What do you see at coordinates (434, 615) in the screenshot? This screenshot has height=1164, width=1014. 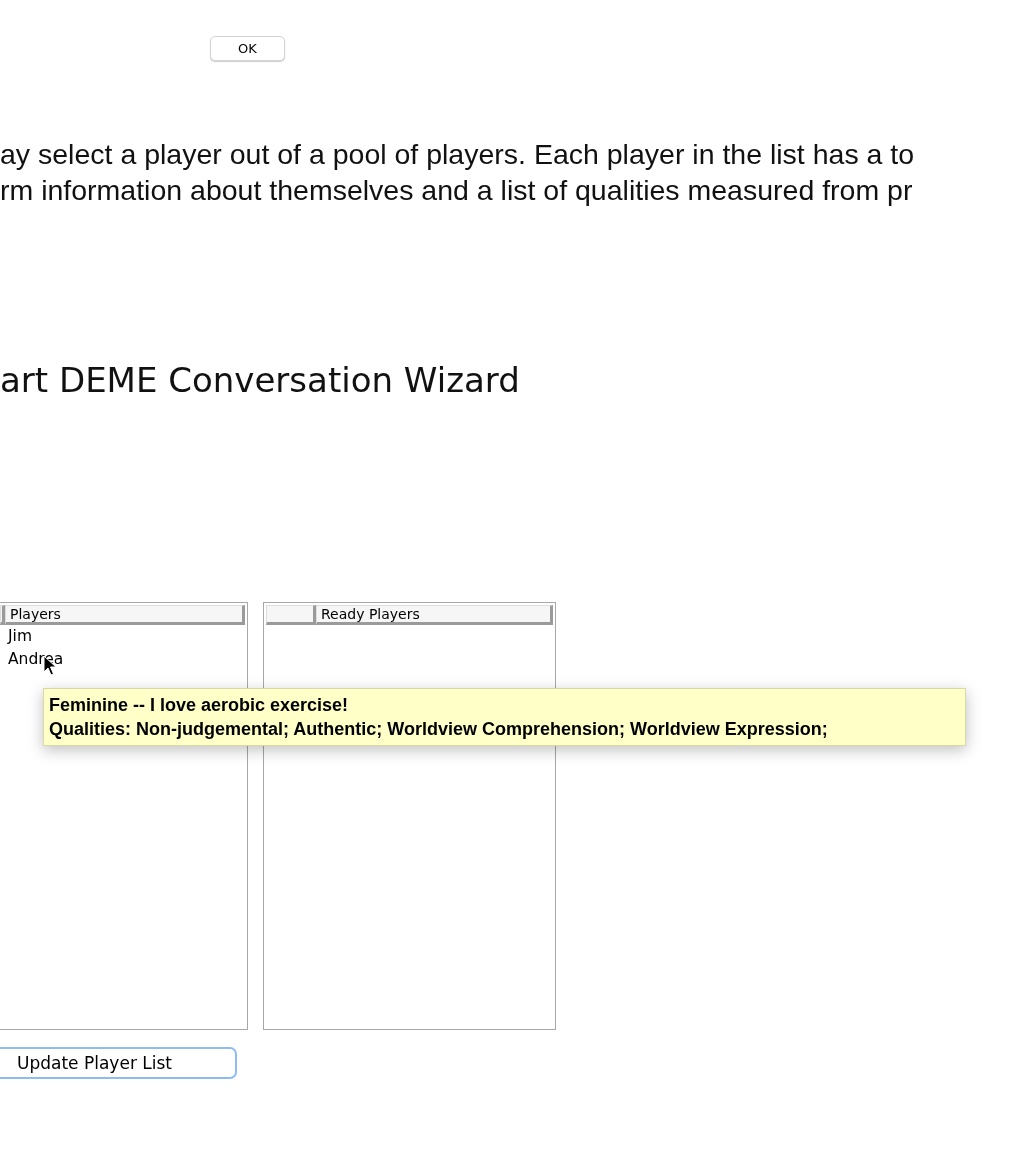 I see `column-header: Ready Players` at bounding box center [434, 615].